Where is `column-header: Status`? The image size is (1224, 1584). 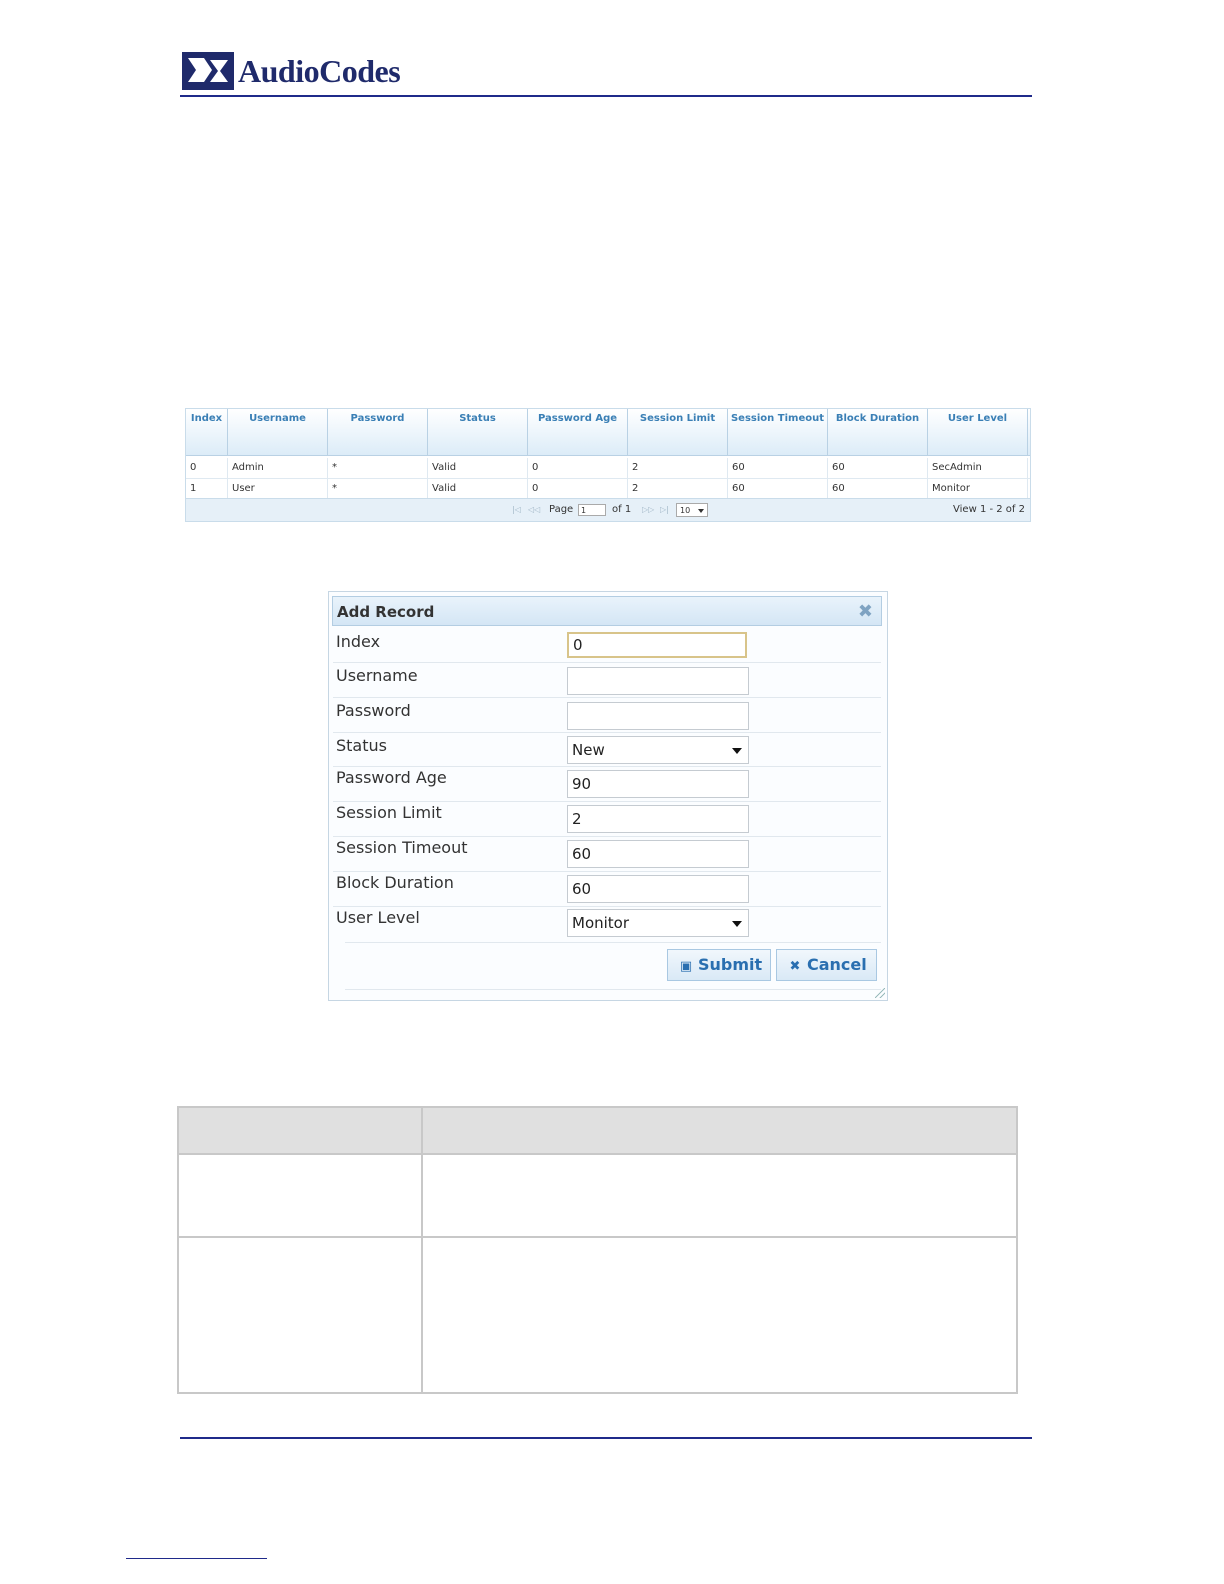 column-header: Status is located at coordinates (478, 432).